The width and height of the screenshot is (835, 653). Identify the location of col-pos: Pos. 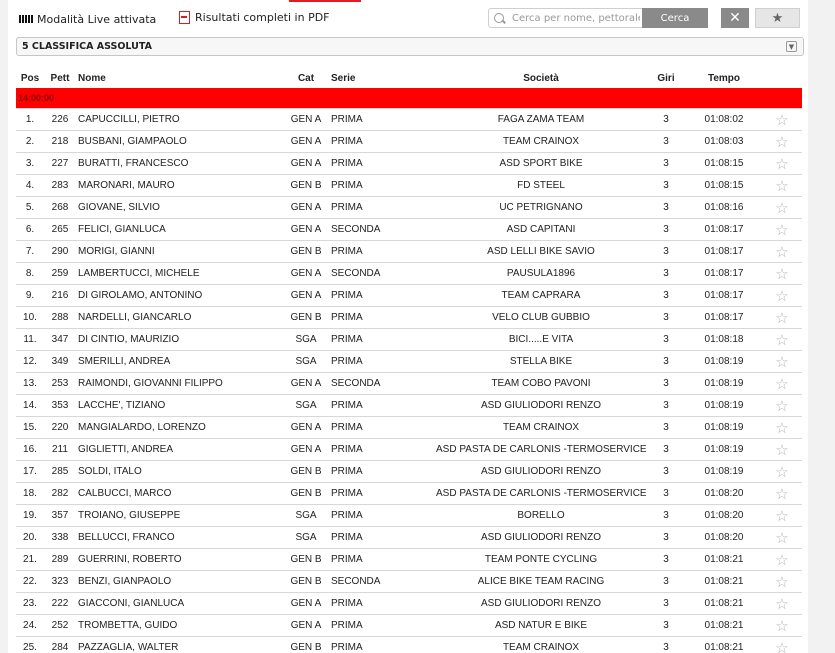
(30, 78).